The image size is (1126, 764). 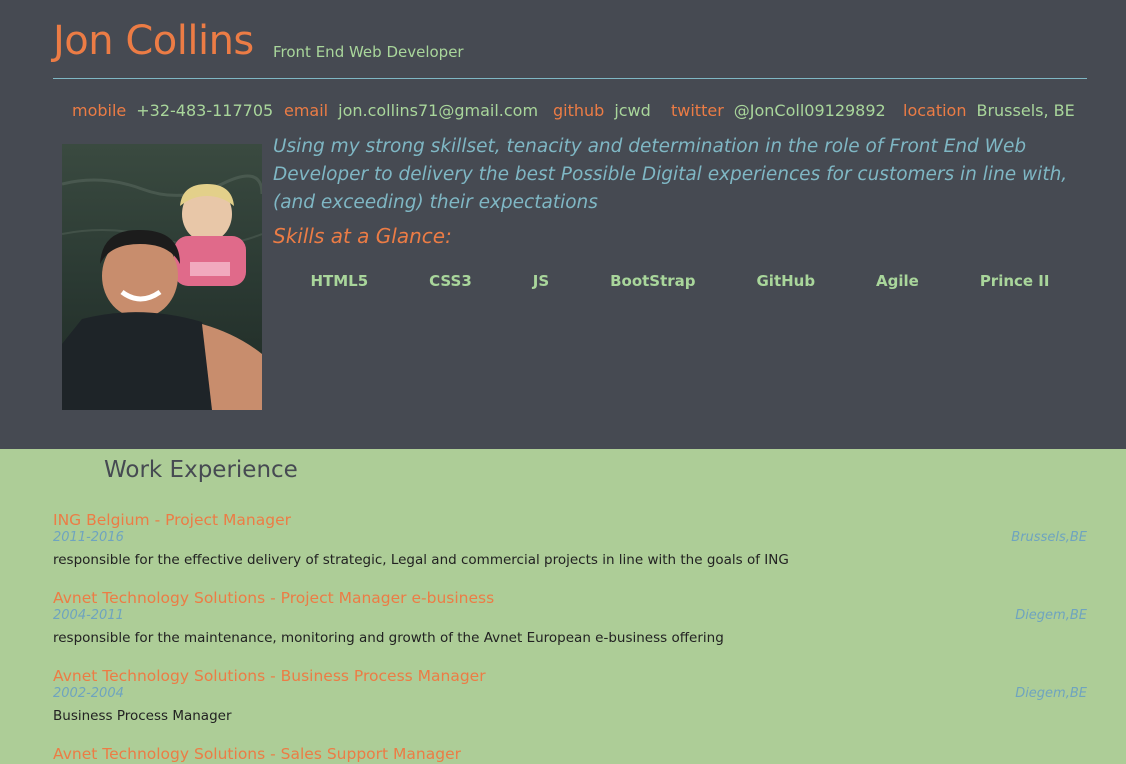 I want to click on skill-item: HTML5, so click(x=339, y=281).